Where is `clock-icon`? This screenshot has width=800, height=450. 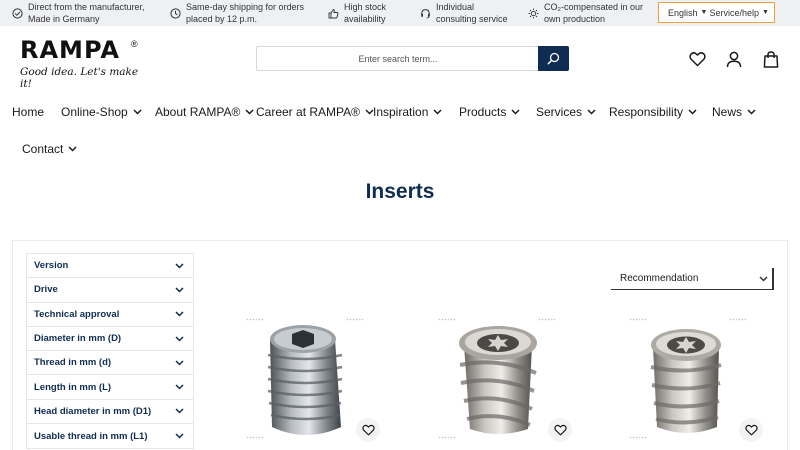
clock-icon is located at coordinates (175, 13).